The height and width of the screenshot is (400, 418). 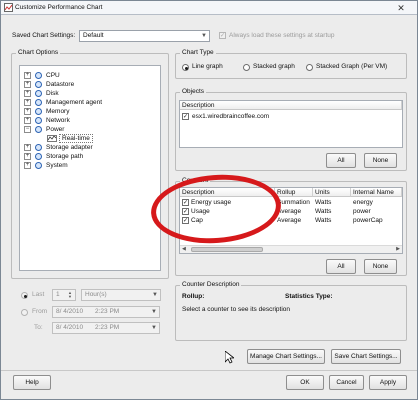 I want to click on saved-settings-label: Saved Chart Settings:, so click(x=44, y=35).